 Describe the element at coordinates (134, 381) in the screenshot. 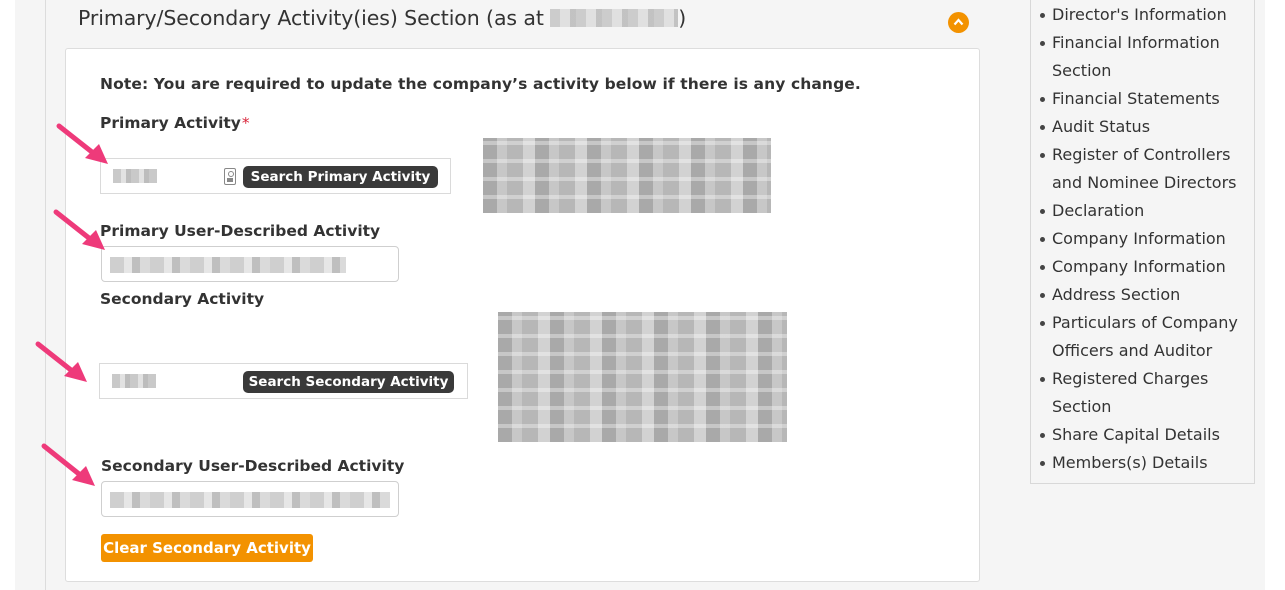

I see `secondary-activity-code` at that location.